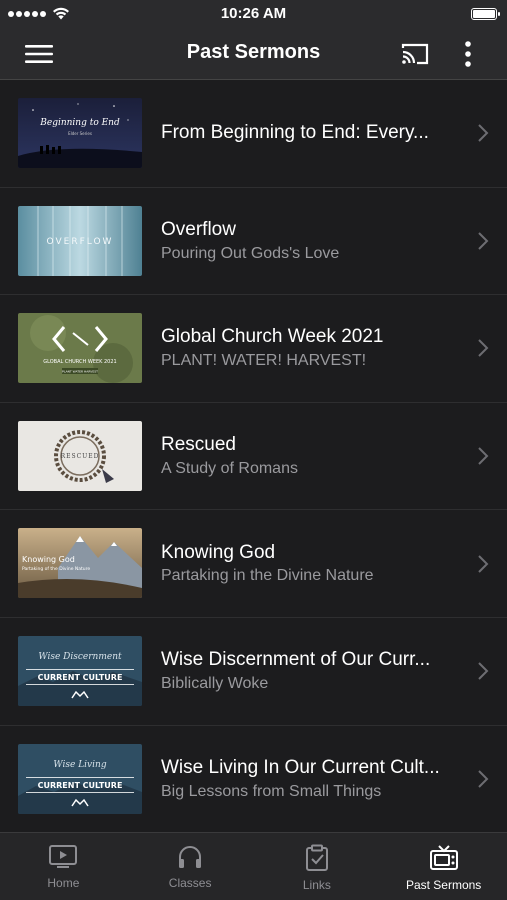 This screenshot has height=900, width=507. I want to click on sermon-row: RESCUED Rescued A Study of Romans, so click(253, 457).